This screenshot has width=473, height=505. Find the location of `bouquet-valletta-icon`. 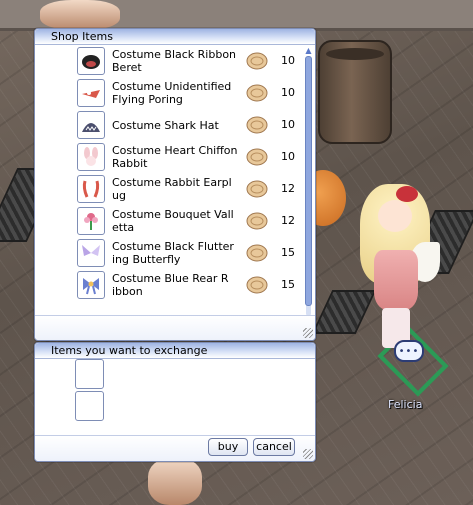

bouquet-valletta-icon is located at coordinates (91, 221).